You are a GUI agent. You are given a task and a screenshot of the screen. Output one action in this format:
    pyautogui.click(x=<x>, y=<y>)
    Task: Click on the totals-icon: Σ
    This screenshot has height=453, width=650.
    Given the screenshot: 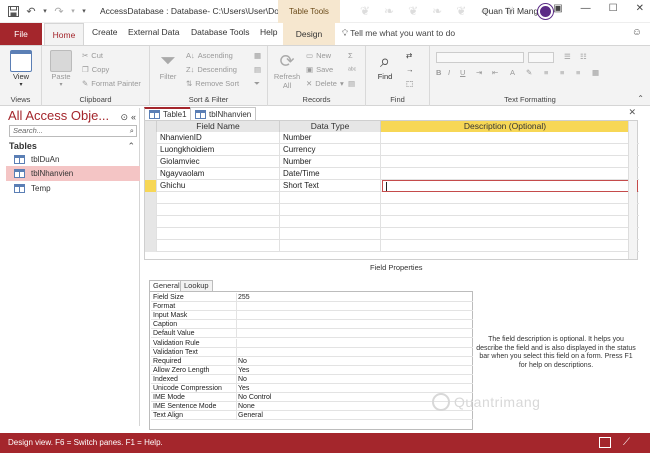 What is the action you would take?
    pyautogui.click(x=350, y=55)
    